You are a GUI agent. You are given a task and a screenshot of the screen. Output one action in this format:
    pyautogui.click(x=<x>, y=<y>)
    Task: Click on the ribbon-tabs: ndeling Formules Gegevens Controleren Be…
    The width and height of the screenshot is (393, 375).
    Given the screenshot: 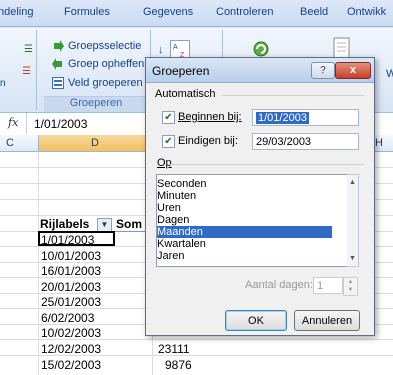 What is the action you would take?
    pyautogui.click(x=196, y=13)
    